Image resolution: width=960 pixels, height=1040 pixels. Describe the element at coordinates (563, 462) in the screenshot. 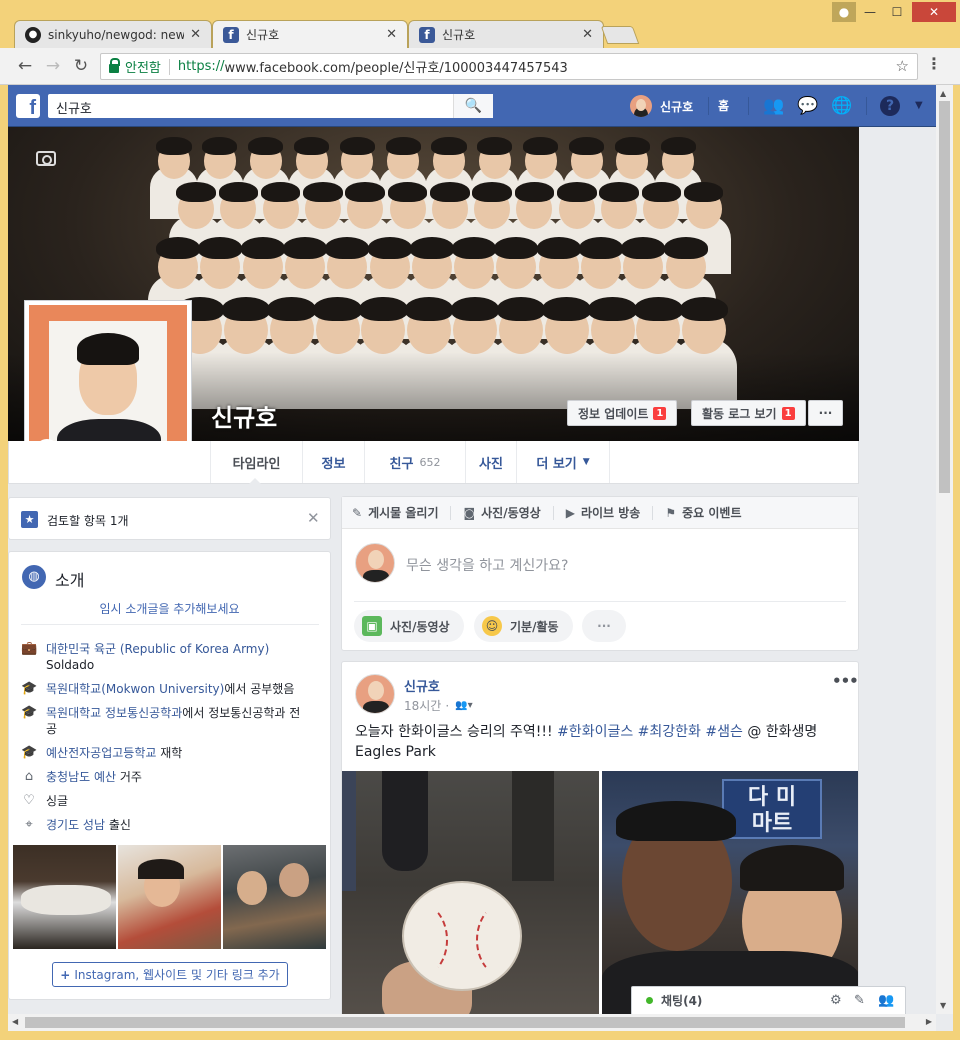

I see `tab-more: 더 보기 ▼` at that location.